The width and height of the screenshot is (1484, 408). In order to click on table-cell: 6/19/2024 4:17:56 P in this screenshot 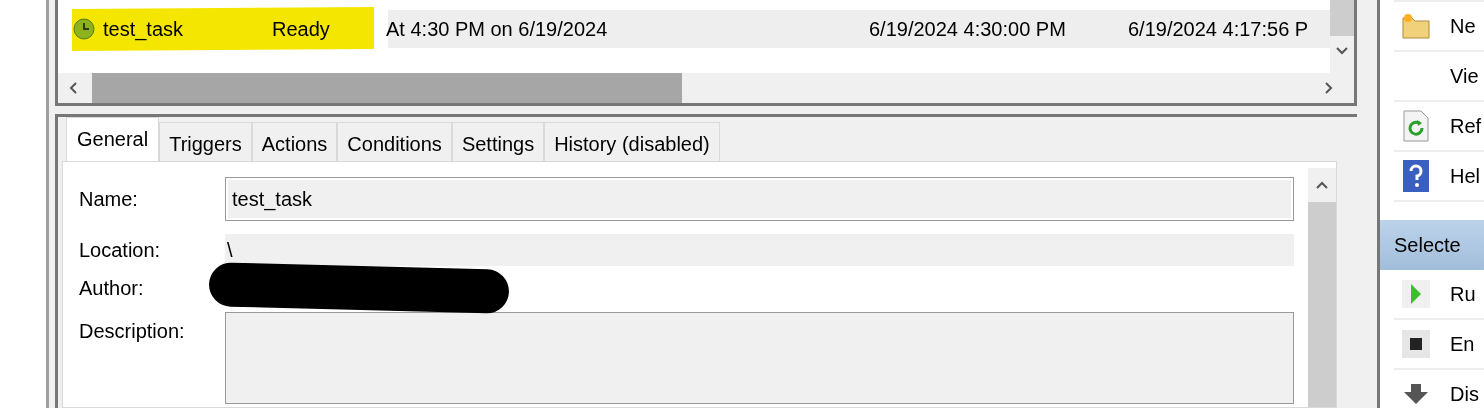, I will do `click(1218, 29)`.